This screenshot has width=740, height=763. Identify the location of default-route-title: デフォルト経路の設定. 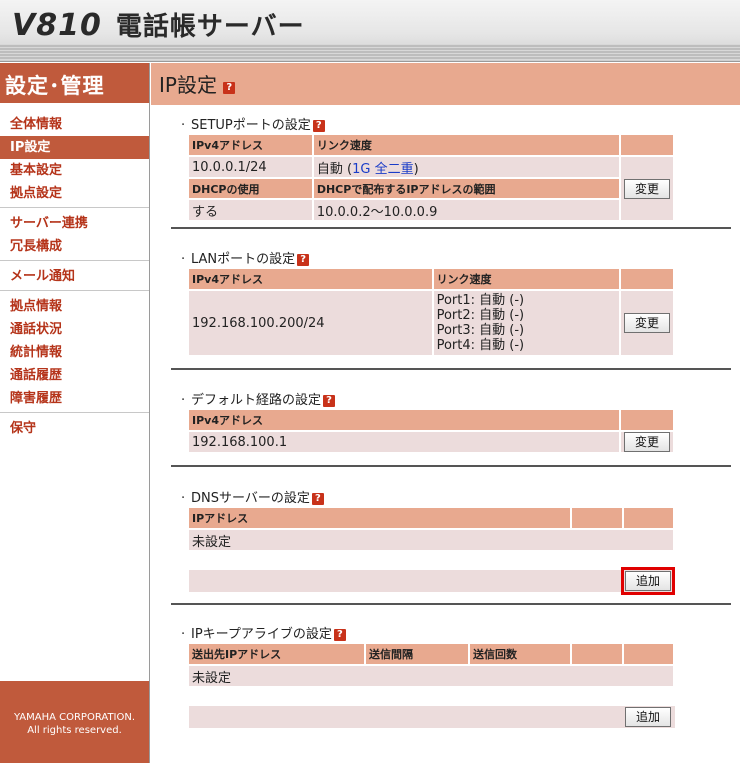
(256, 400).